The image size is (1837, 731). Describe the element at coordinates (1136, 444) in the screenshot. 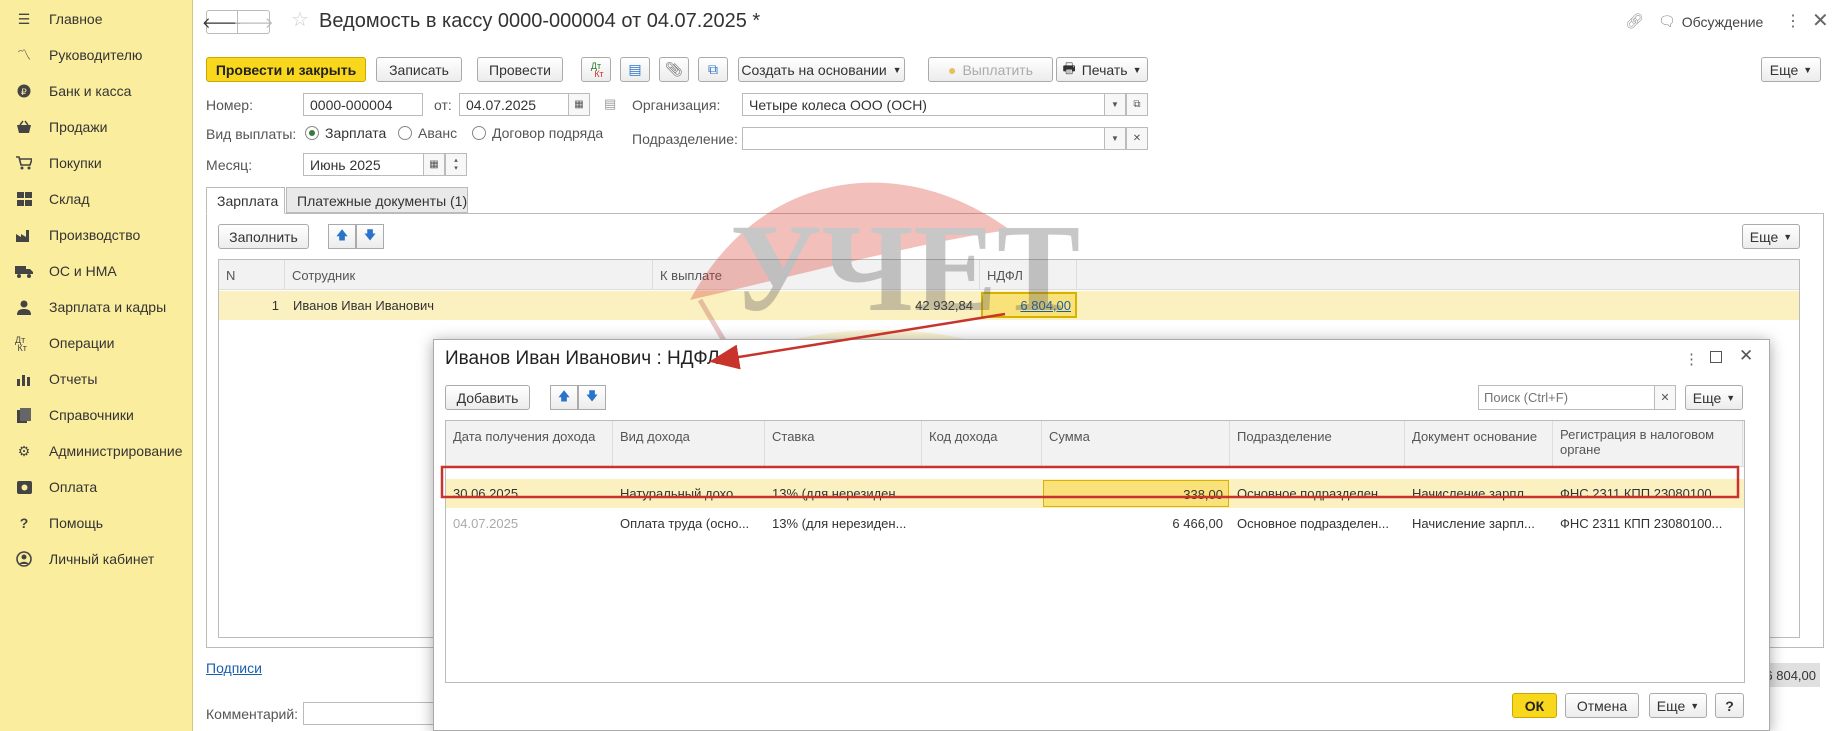

I see `column-header-sum: Сумма` at that location.